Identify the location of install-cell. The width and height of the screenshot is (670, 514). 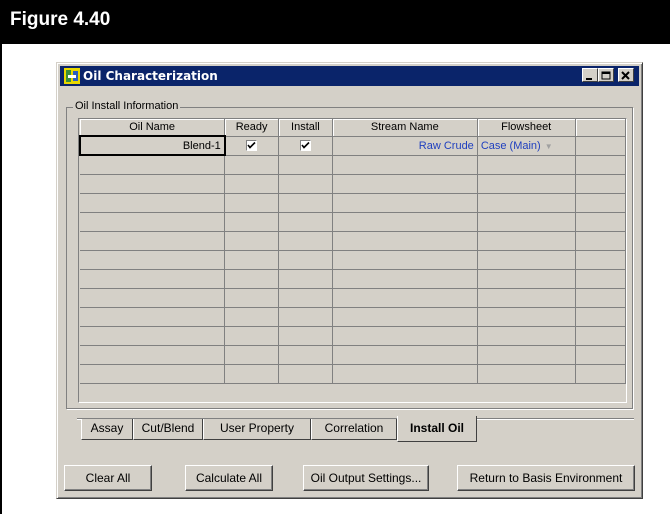
(305, 146).